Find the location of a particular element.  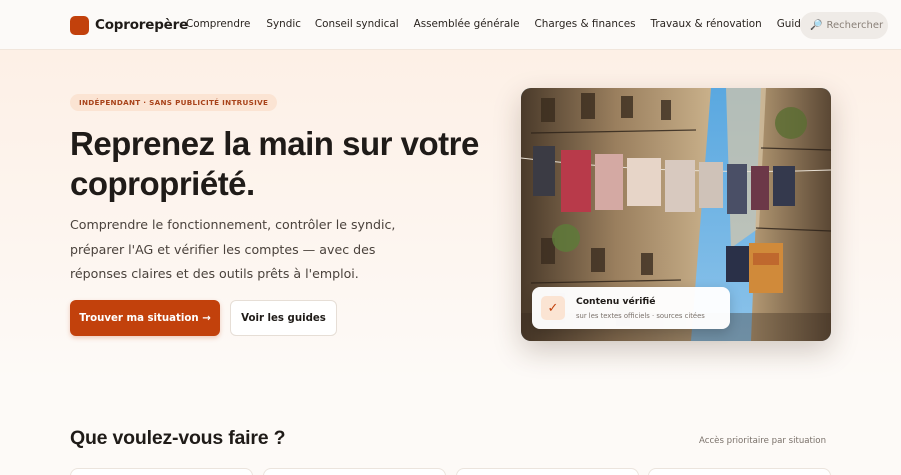

logo: Coprorepère is located at coordinates (129, 25).